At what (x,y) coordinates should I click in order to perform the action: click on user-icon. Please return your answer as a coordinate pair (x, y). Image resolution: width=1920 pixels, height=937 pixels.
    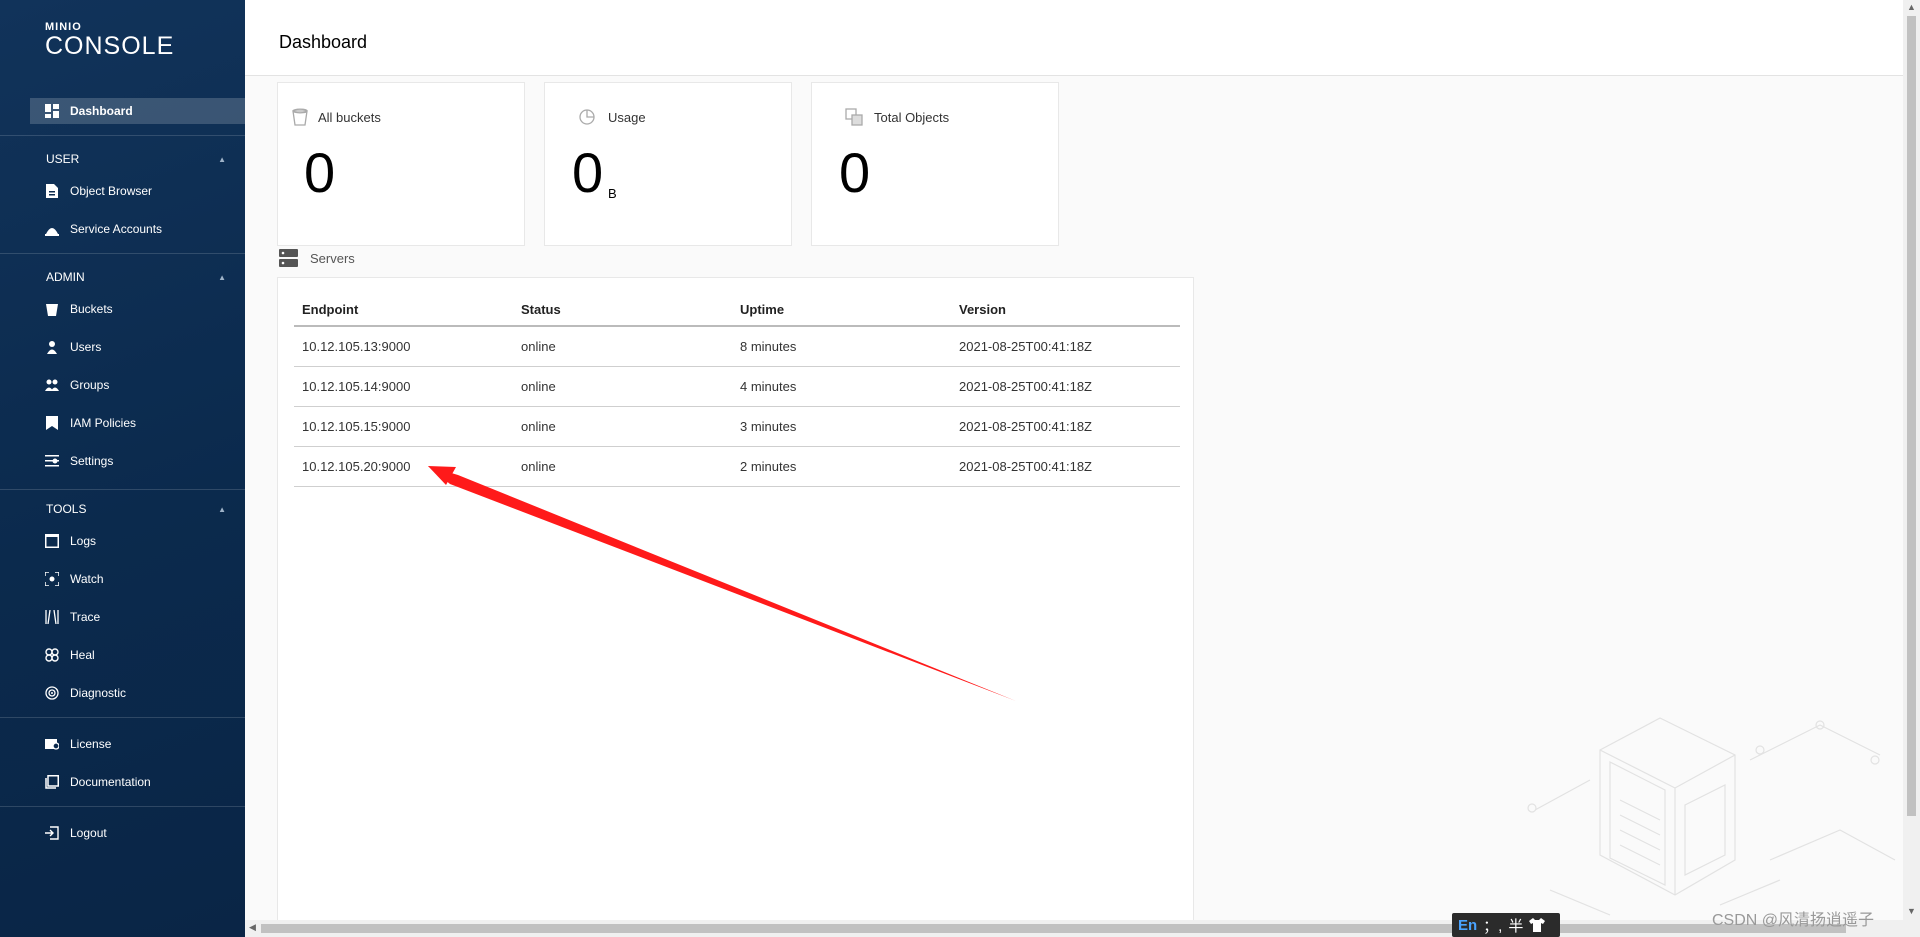
    Looking at the image, I should click on (52, 347).